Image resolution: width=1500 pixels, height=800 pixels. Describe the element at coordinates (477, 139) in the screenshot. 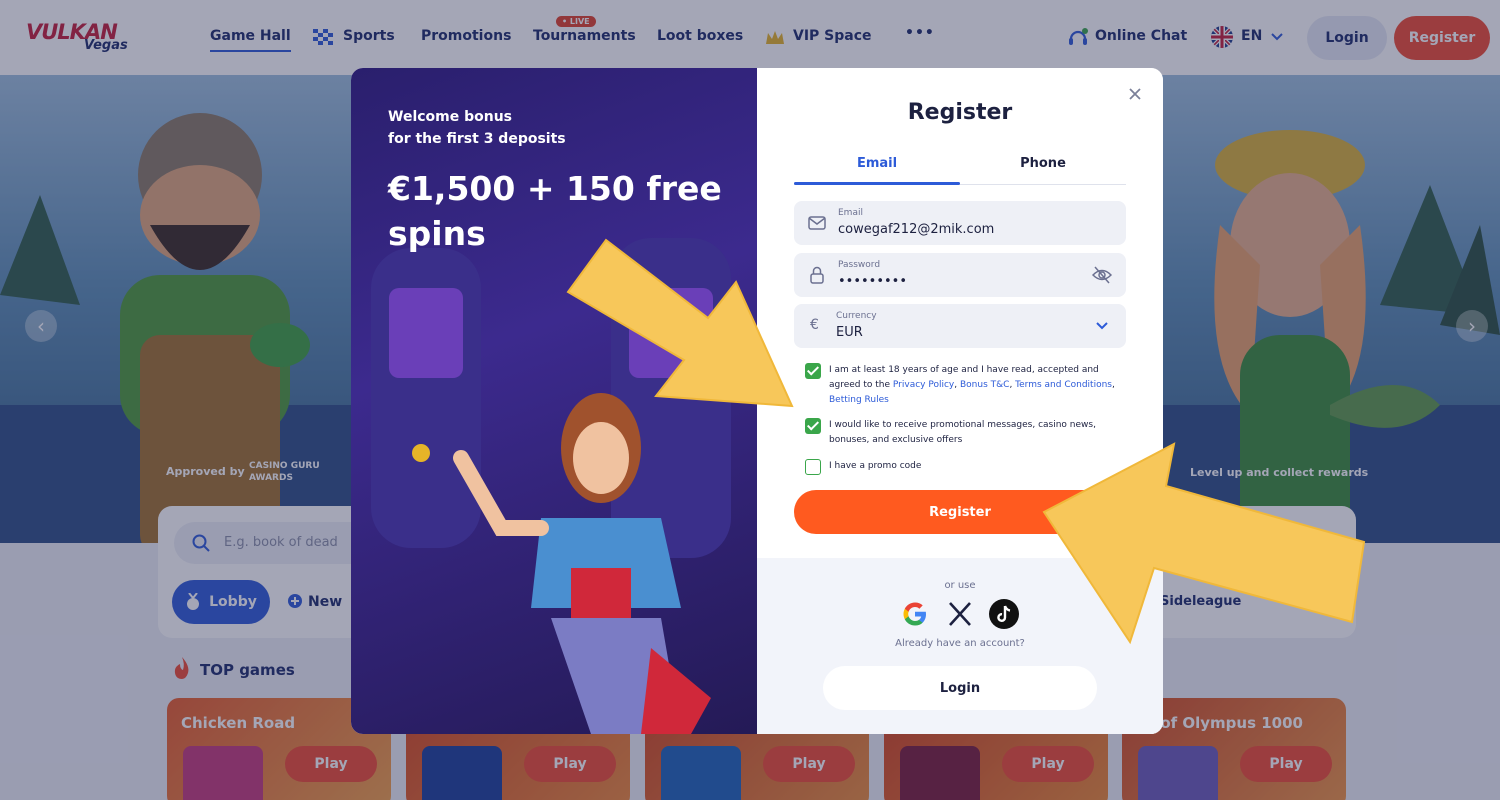

I see `welcome-bonus-line-2: for the first 3 deposits` at that location.